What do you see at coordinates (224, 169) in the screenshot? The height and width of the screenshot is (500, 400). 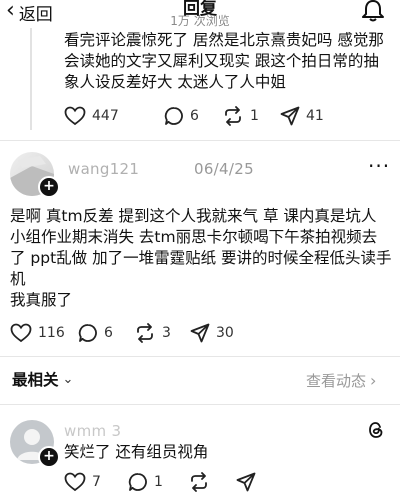 I see `comment-date: 06/4/25` at bounding box center [224, 169].